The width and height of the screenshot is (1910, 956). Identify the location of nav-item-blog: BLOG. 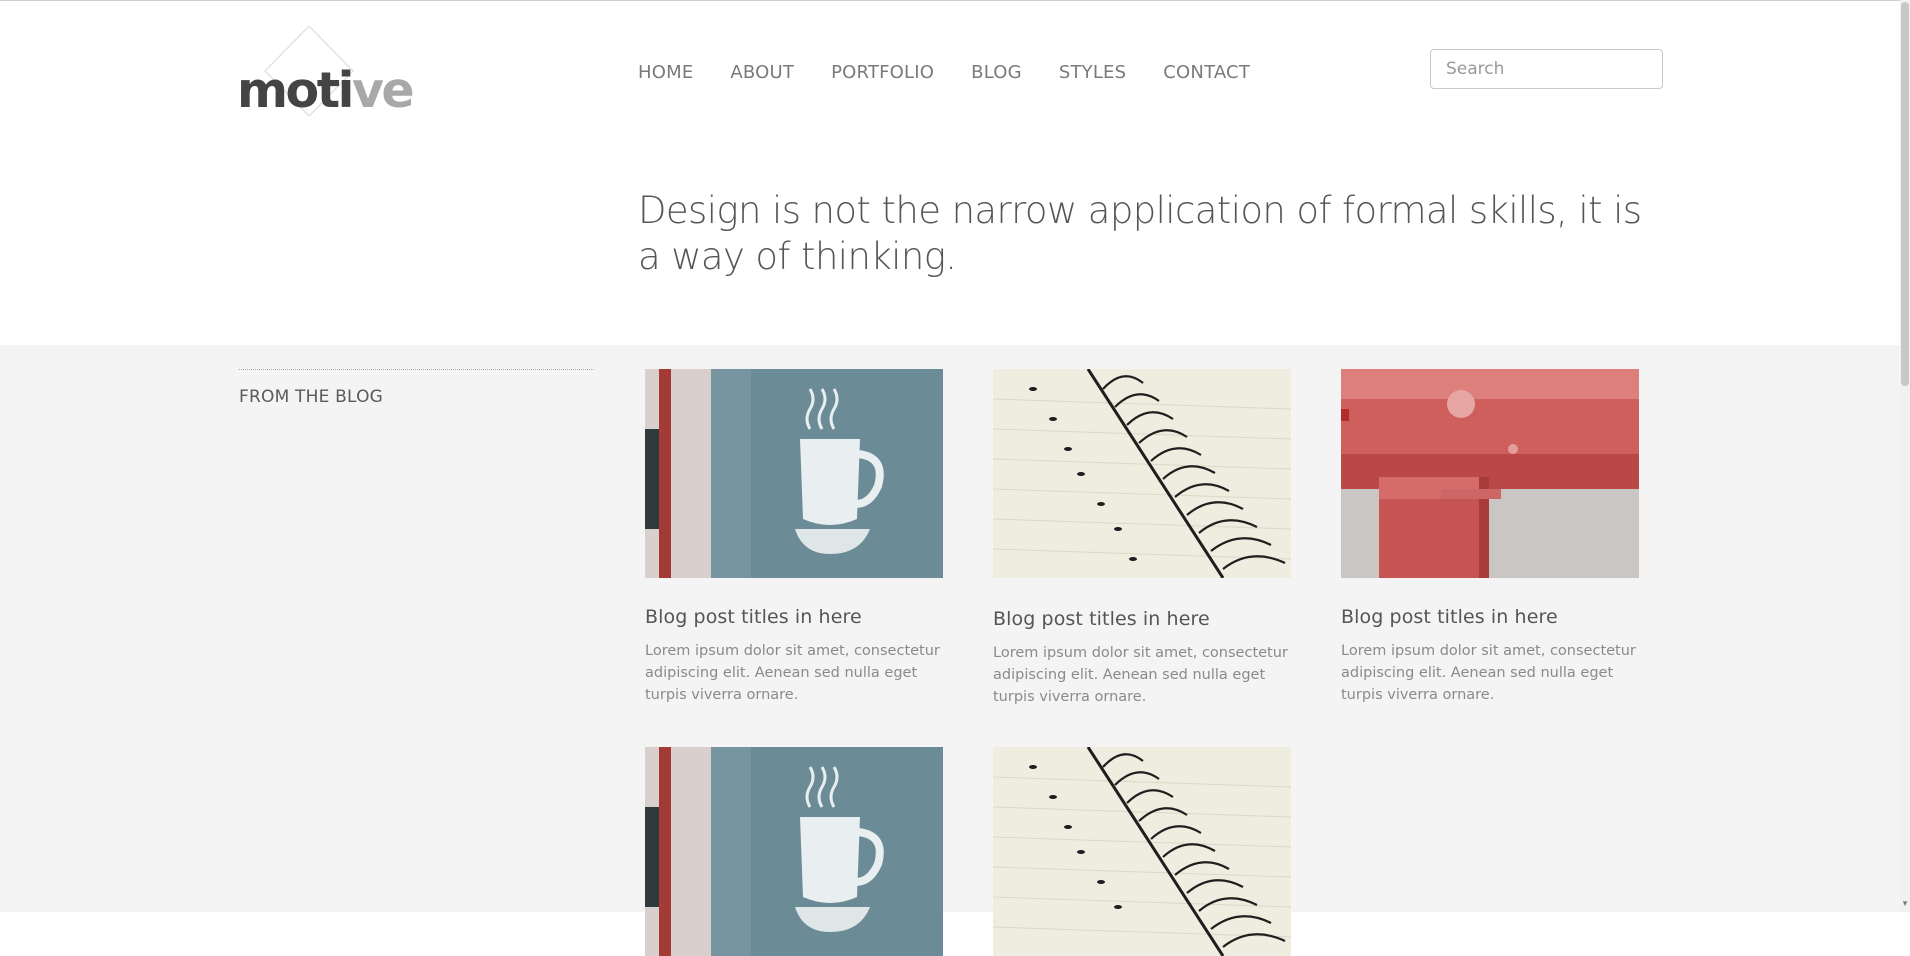
(996, 72).